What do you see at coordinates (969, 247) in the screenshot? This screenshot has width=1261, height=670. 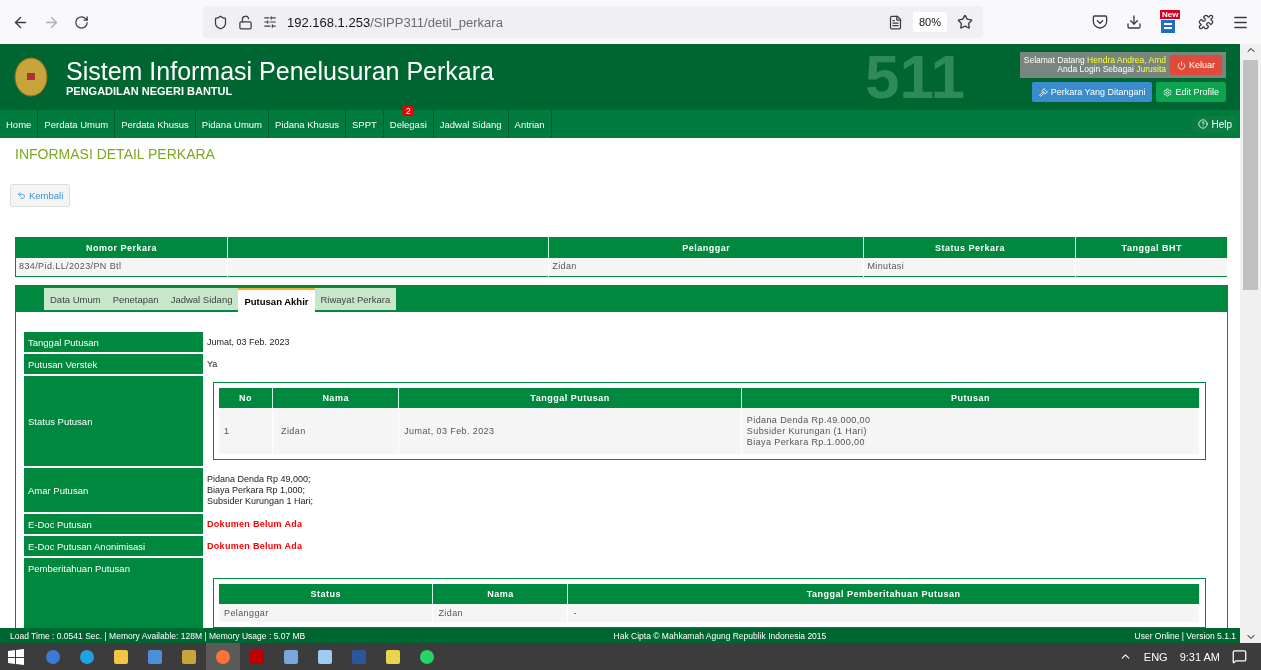 I see `column-header: Status Perkara` at bounding box center [969, 247].